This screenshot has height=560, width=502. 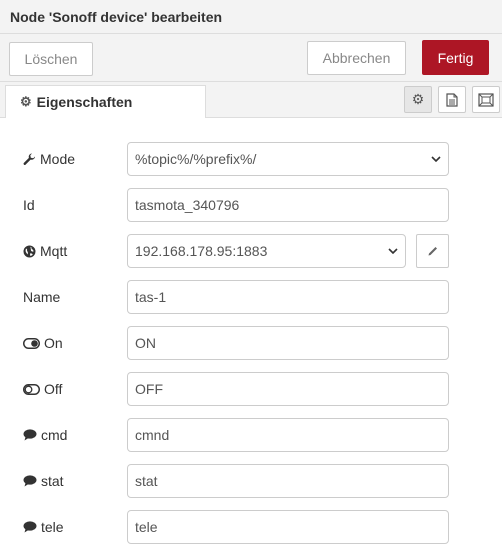 I want to click on id-input-value: tasmota_340796, so click(x=187, y=205).